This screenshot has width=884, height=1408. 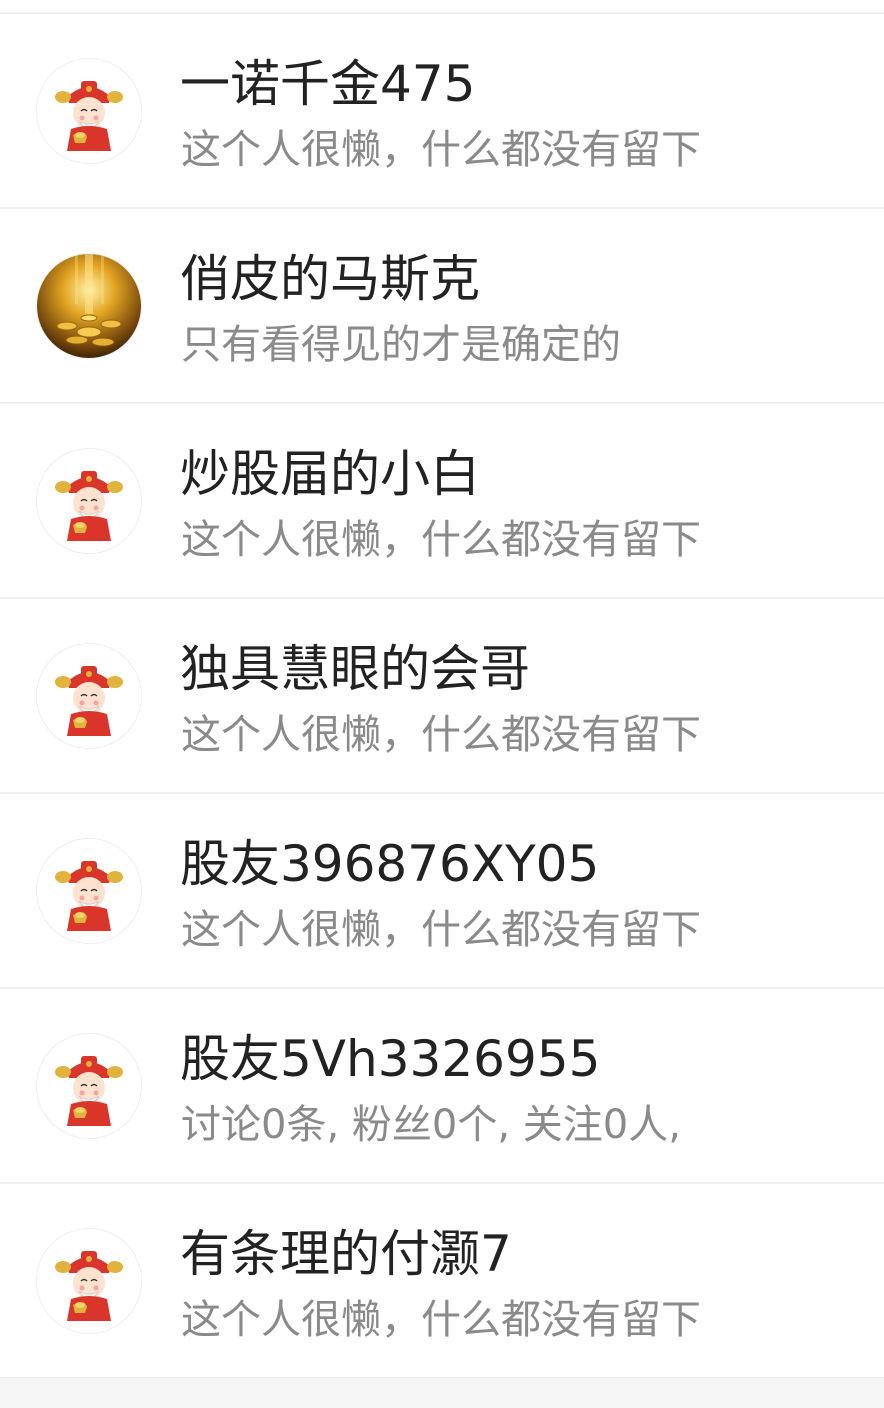 I want to click on user-name: 股友5Vh3326955, so click(x=390, y=1059).